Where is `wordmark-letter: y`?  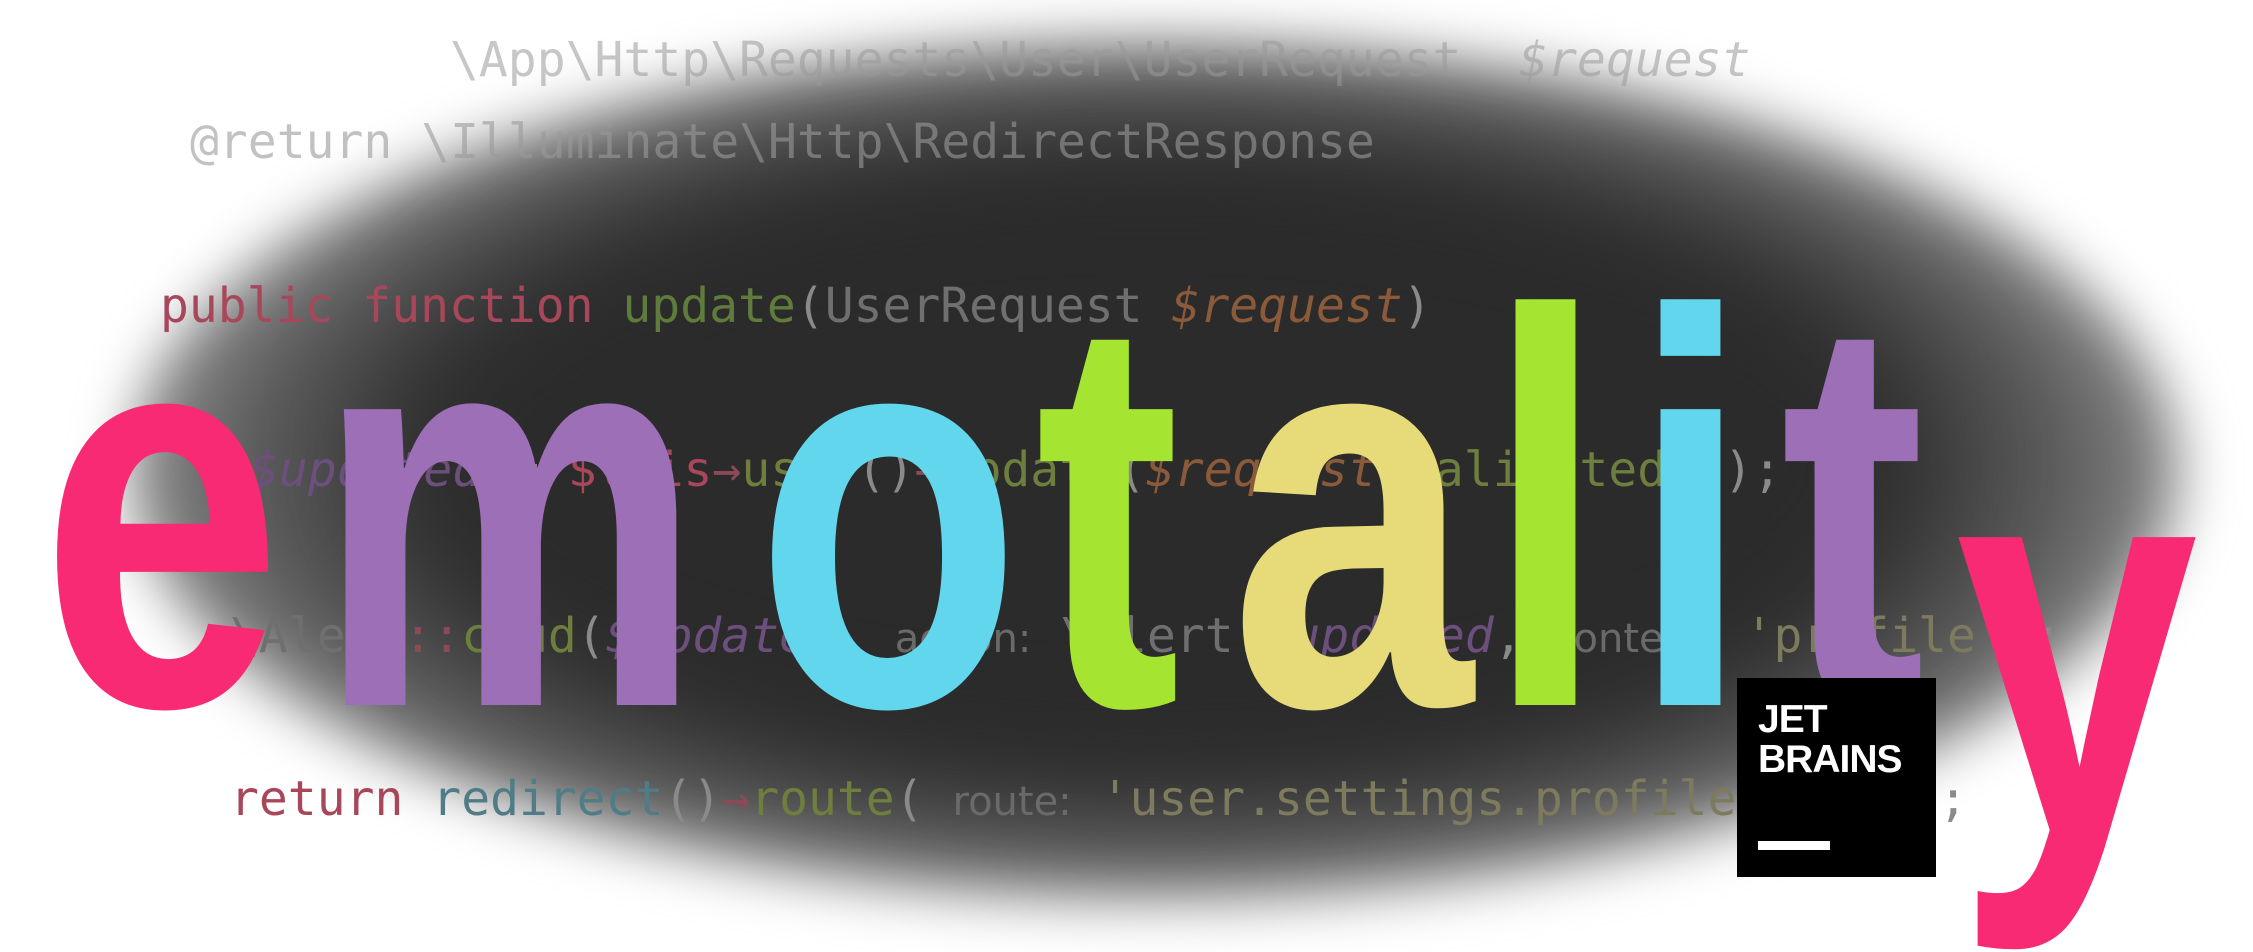
wordmark-letter: y is located at coordinates (2076, 639).